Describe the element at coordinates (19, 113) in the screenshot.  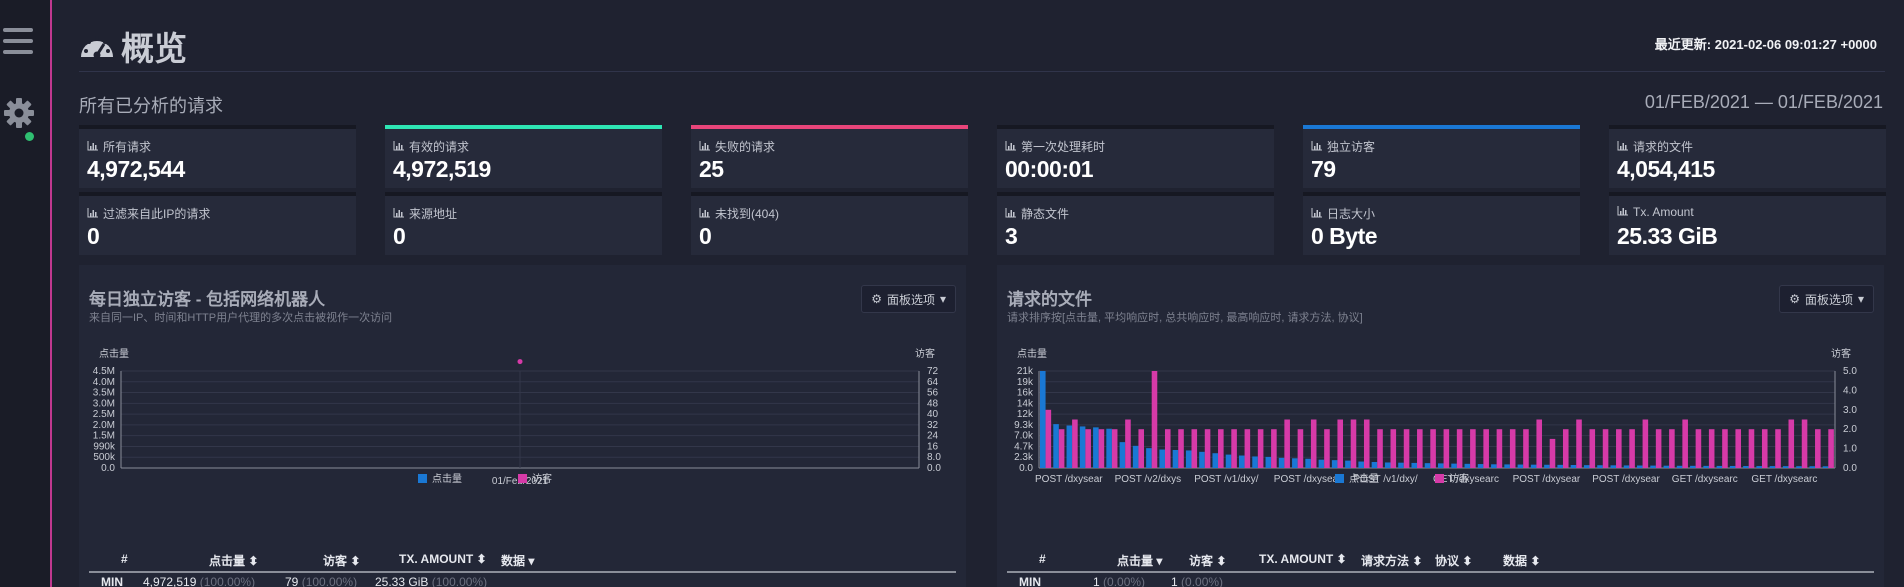
I see `gear-icon` at that location.